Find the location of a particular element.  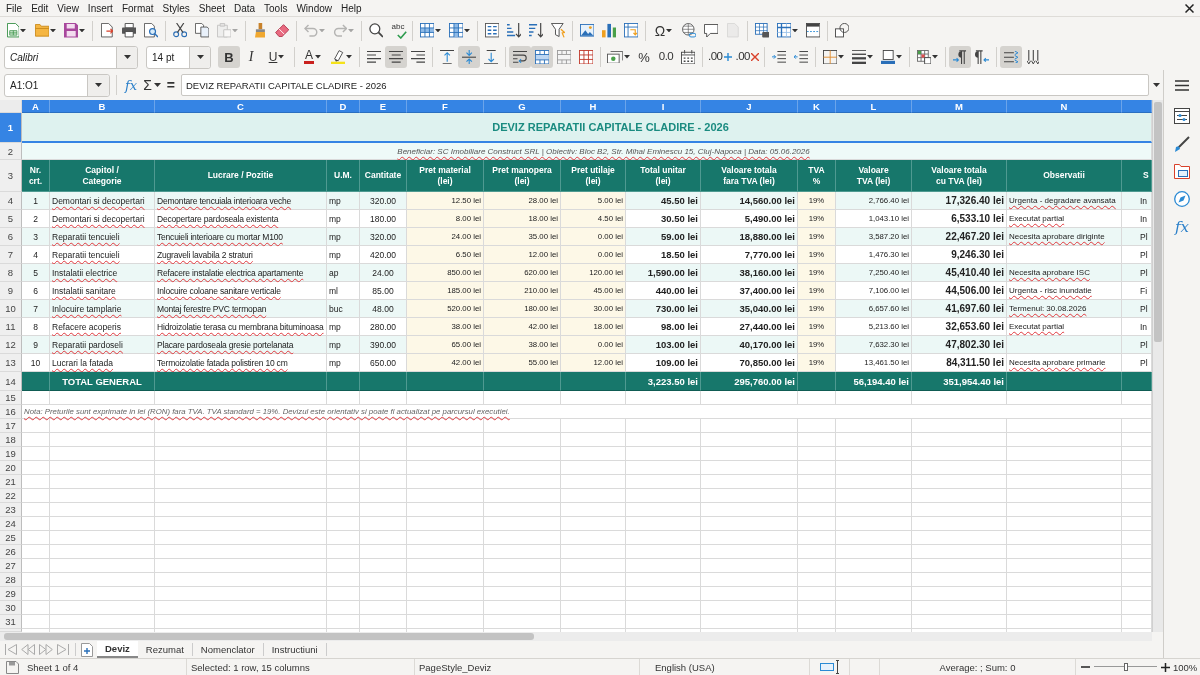

image-folder-icon is located at coordinates (1182, 171).